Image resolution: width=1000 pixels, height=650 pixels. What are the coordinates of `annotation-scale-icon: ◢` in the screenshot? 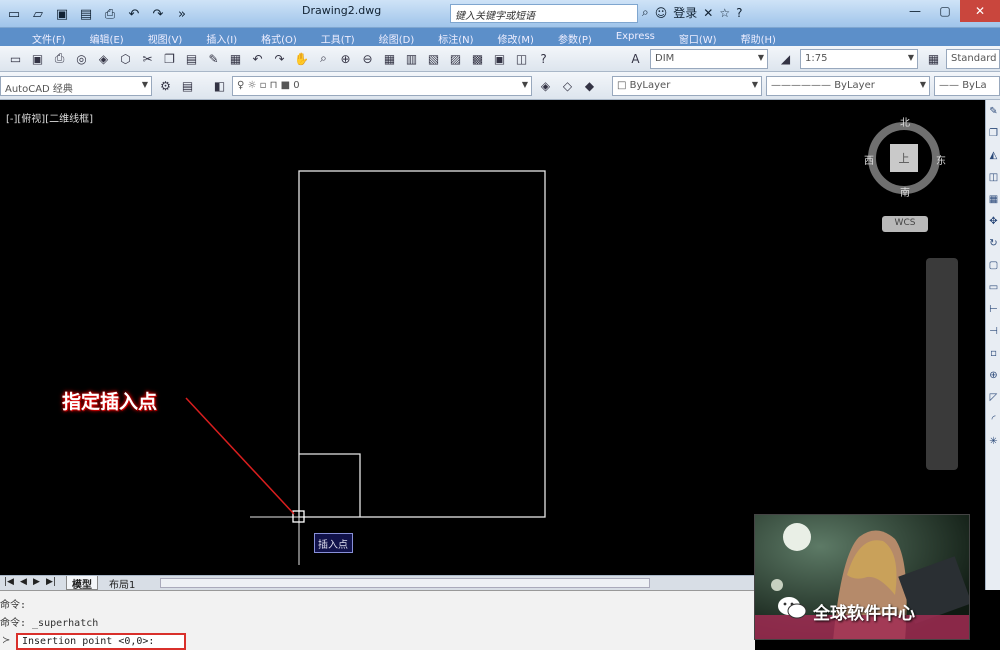 It's located at (785, 58).